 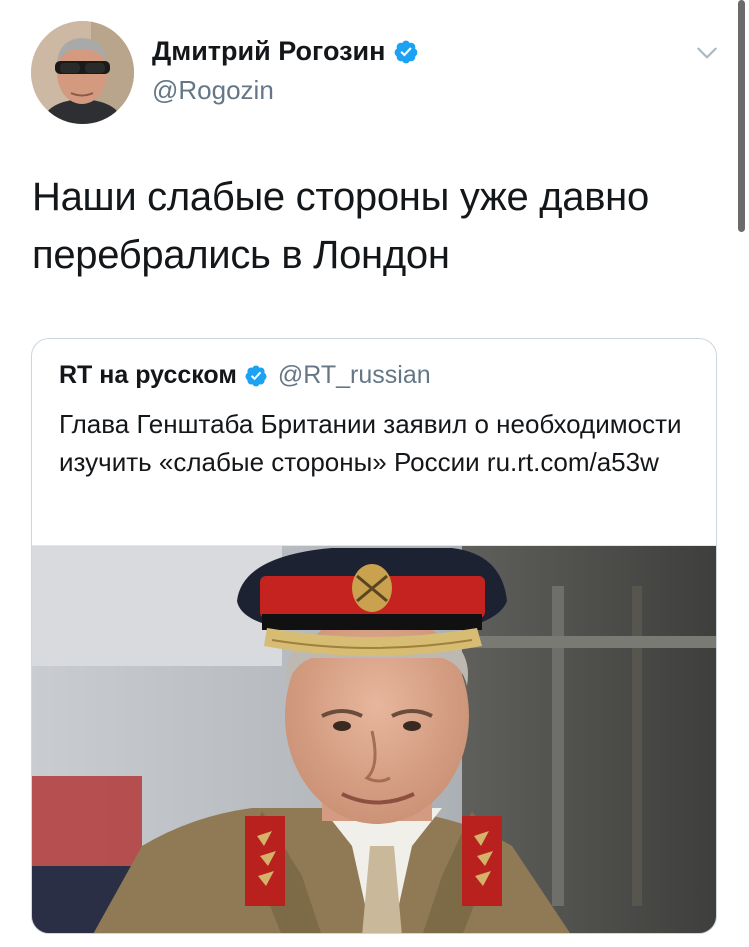 What do you see at coordinates (741, 116) in the screenshot?
I see `scrollbar` at bounding box center [741, 116].